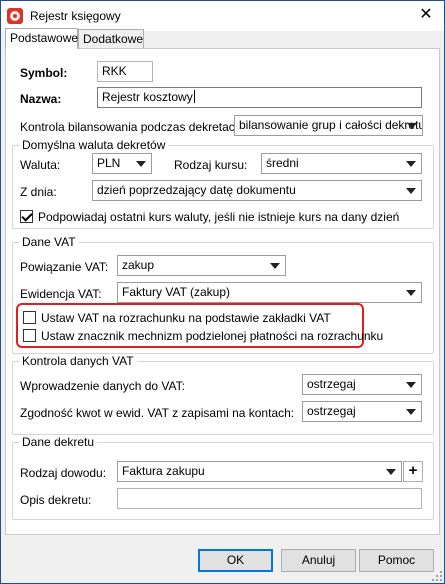 The image size is (445, 584). I want to click on kontrola-vat-group: Kontrola danych VAT, so click(223, 394).